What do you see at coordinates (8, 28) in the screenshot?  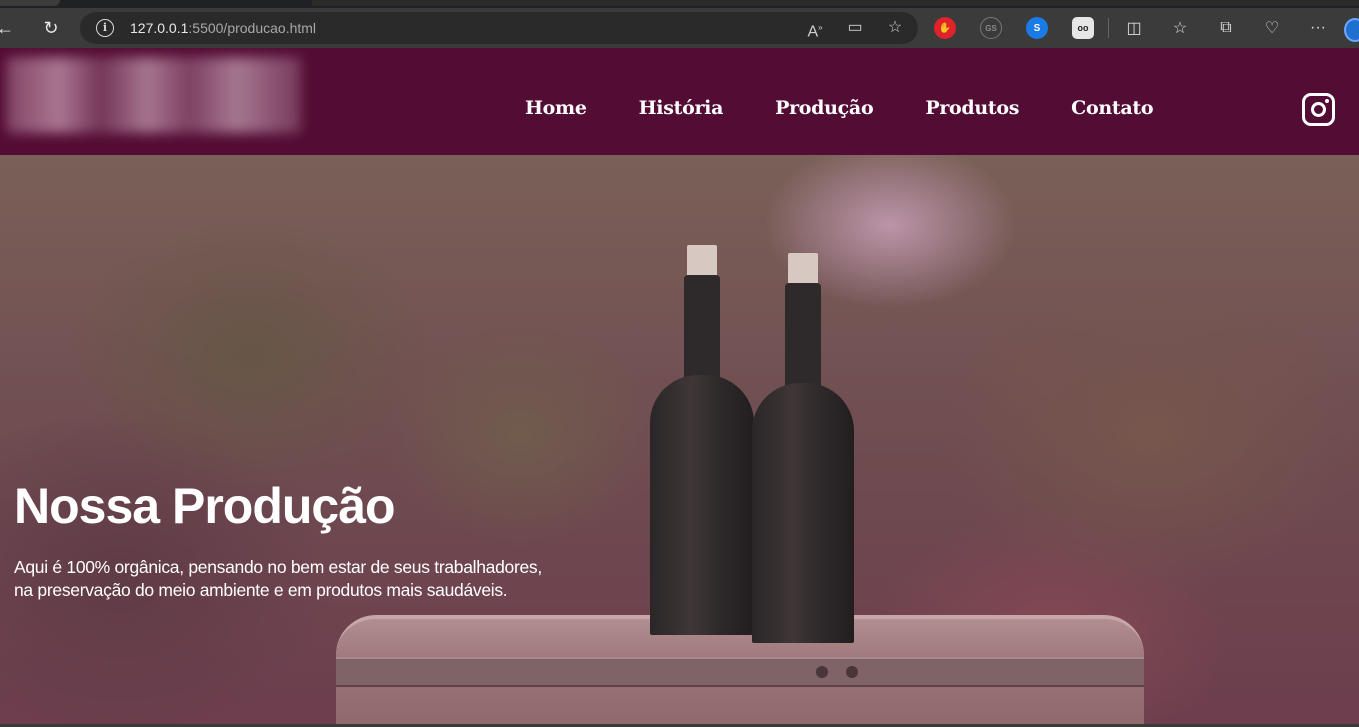 I see `back-icon: ←` at bounding box center [8, 28].